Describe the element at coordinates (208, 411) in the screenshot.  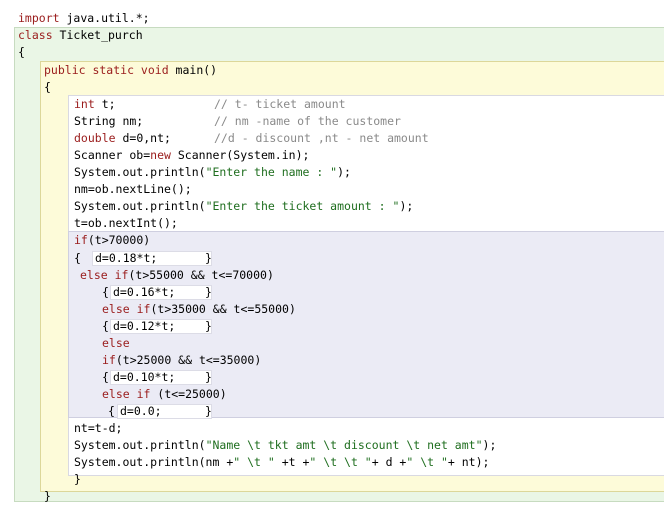
I see `brace-close-5: }` at that location.